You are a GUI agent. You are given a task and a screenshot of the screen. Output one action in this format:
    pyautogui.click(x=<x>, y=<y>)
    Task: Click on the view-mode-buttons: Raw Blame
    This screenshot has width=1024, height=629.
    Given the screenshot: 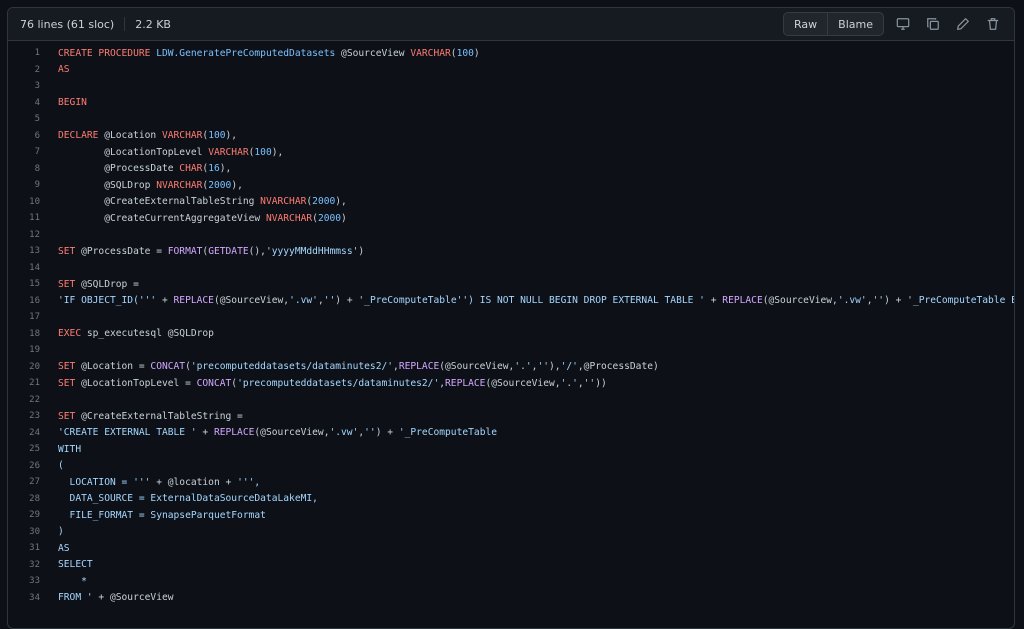 What is the action you would take?
    pyautogui.click(x=833, y=24)
    